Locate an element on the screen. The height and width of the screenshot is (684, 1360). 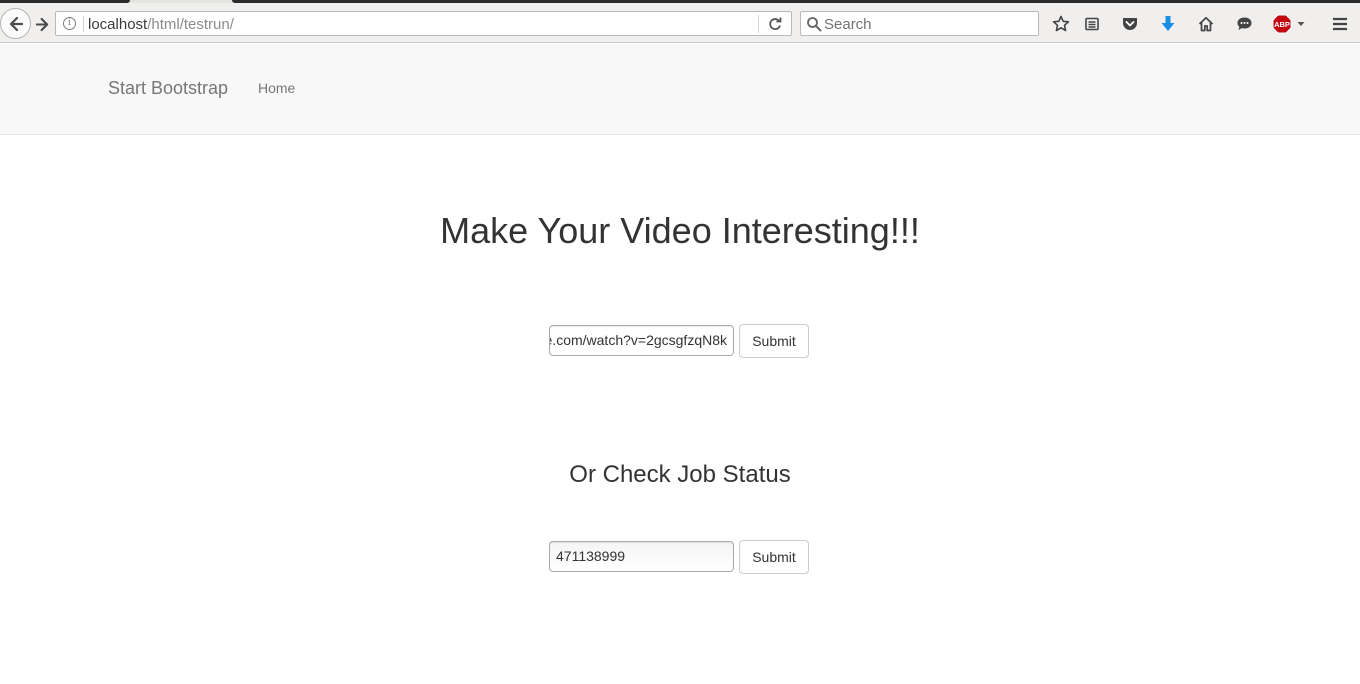
reload-icon is located at coordinates (775, 24).